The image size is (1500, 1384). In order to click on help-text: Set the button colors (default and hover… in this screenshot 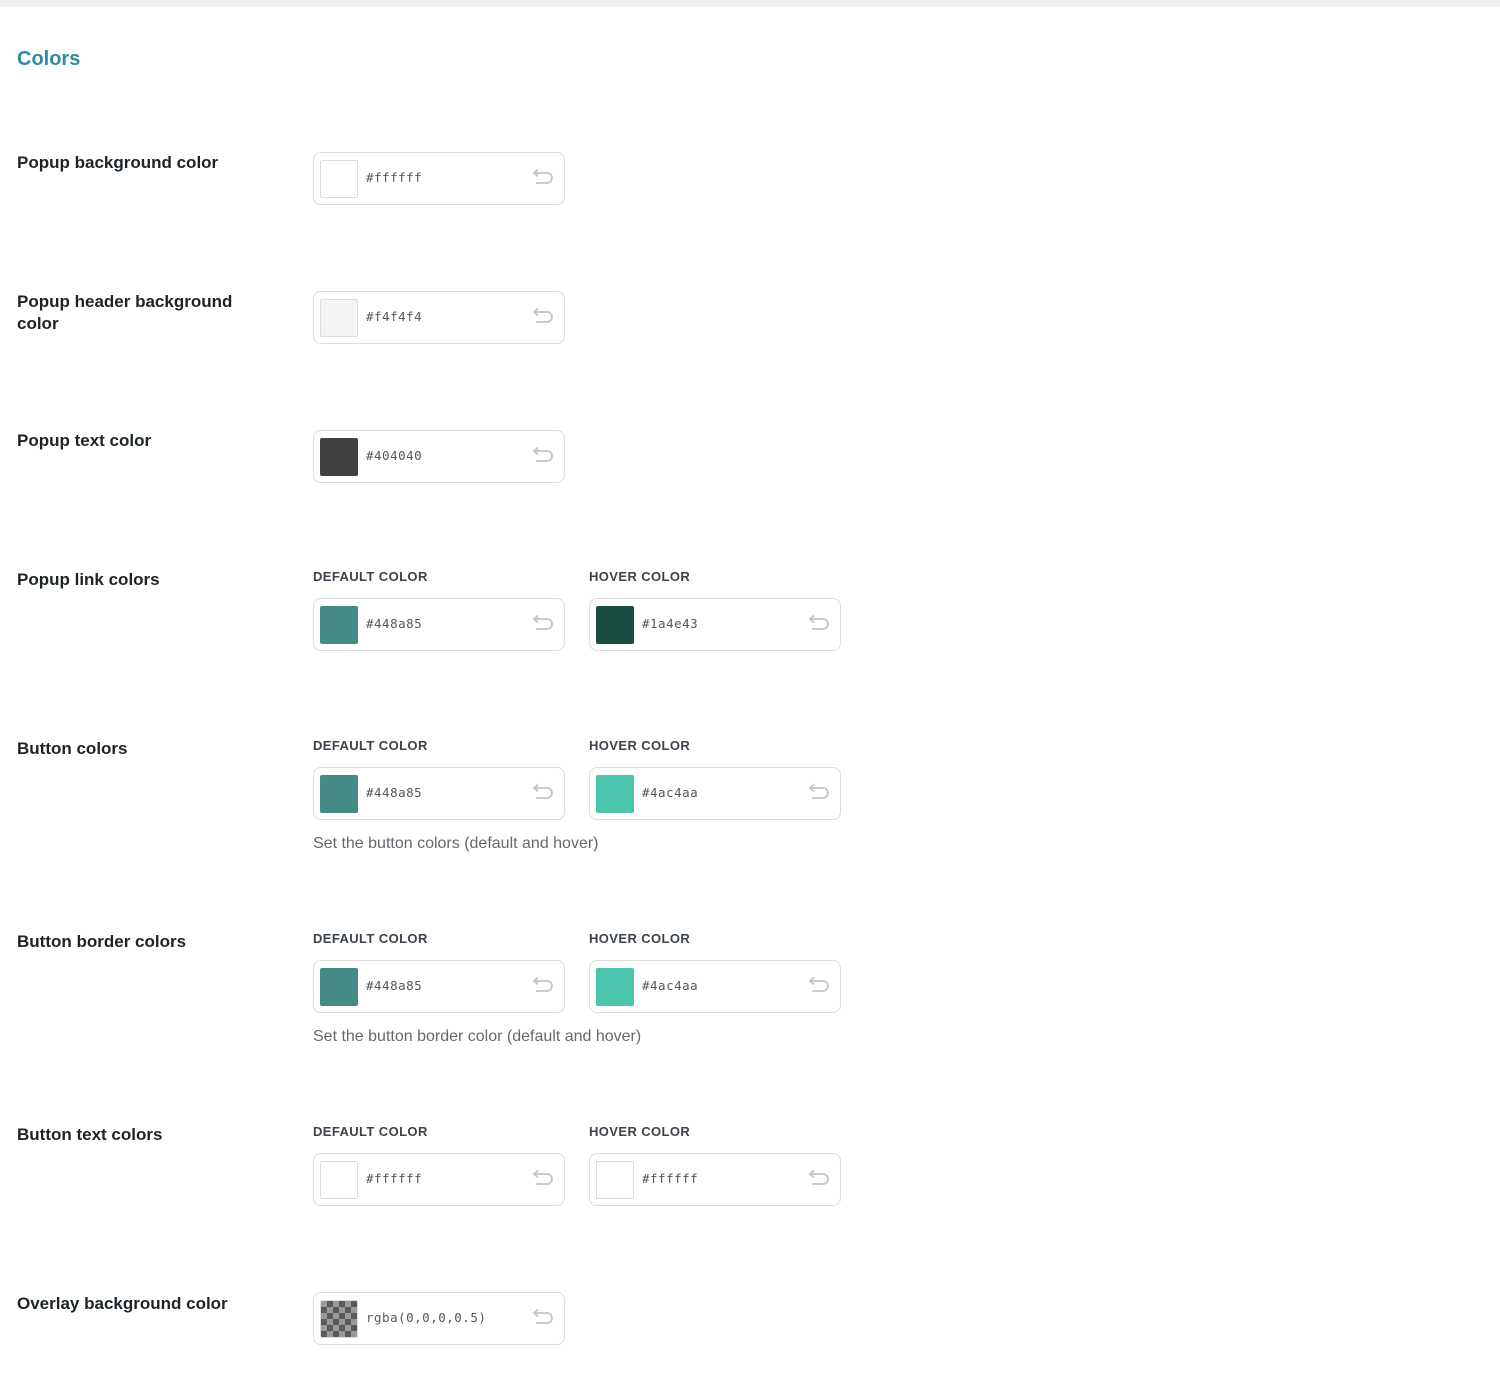, I will do `click(456, 843)`.